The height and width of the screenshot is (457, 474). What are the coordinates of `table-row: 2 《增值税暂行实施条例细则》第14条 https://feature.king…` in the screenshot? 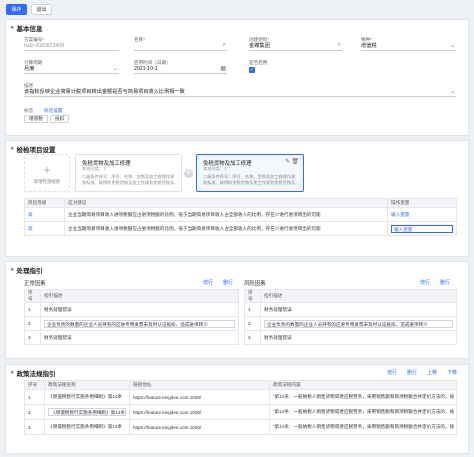 It's located at (240, 412).